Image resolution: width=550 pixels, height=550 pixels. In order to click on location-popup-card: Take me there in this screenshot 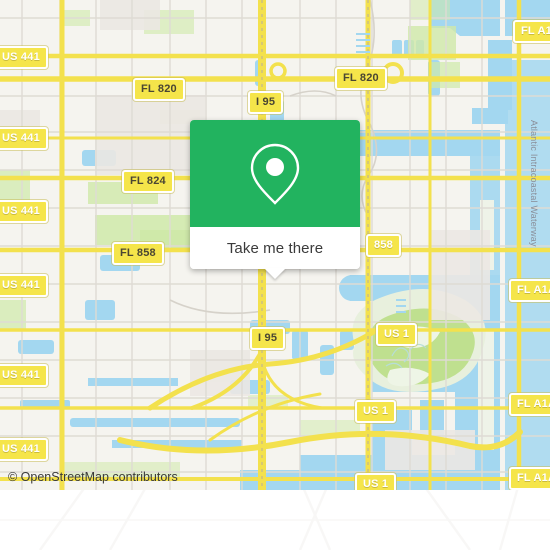, I will do `click(275, 199)`.